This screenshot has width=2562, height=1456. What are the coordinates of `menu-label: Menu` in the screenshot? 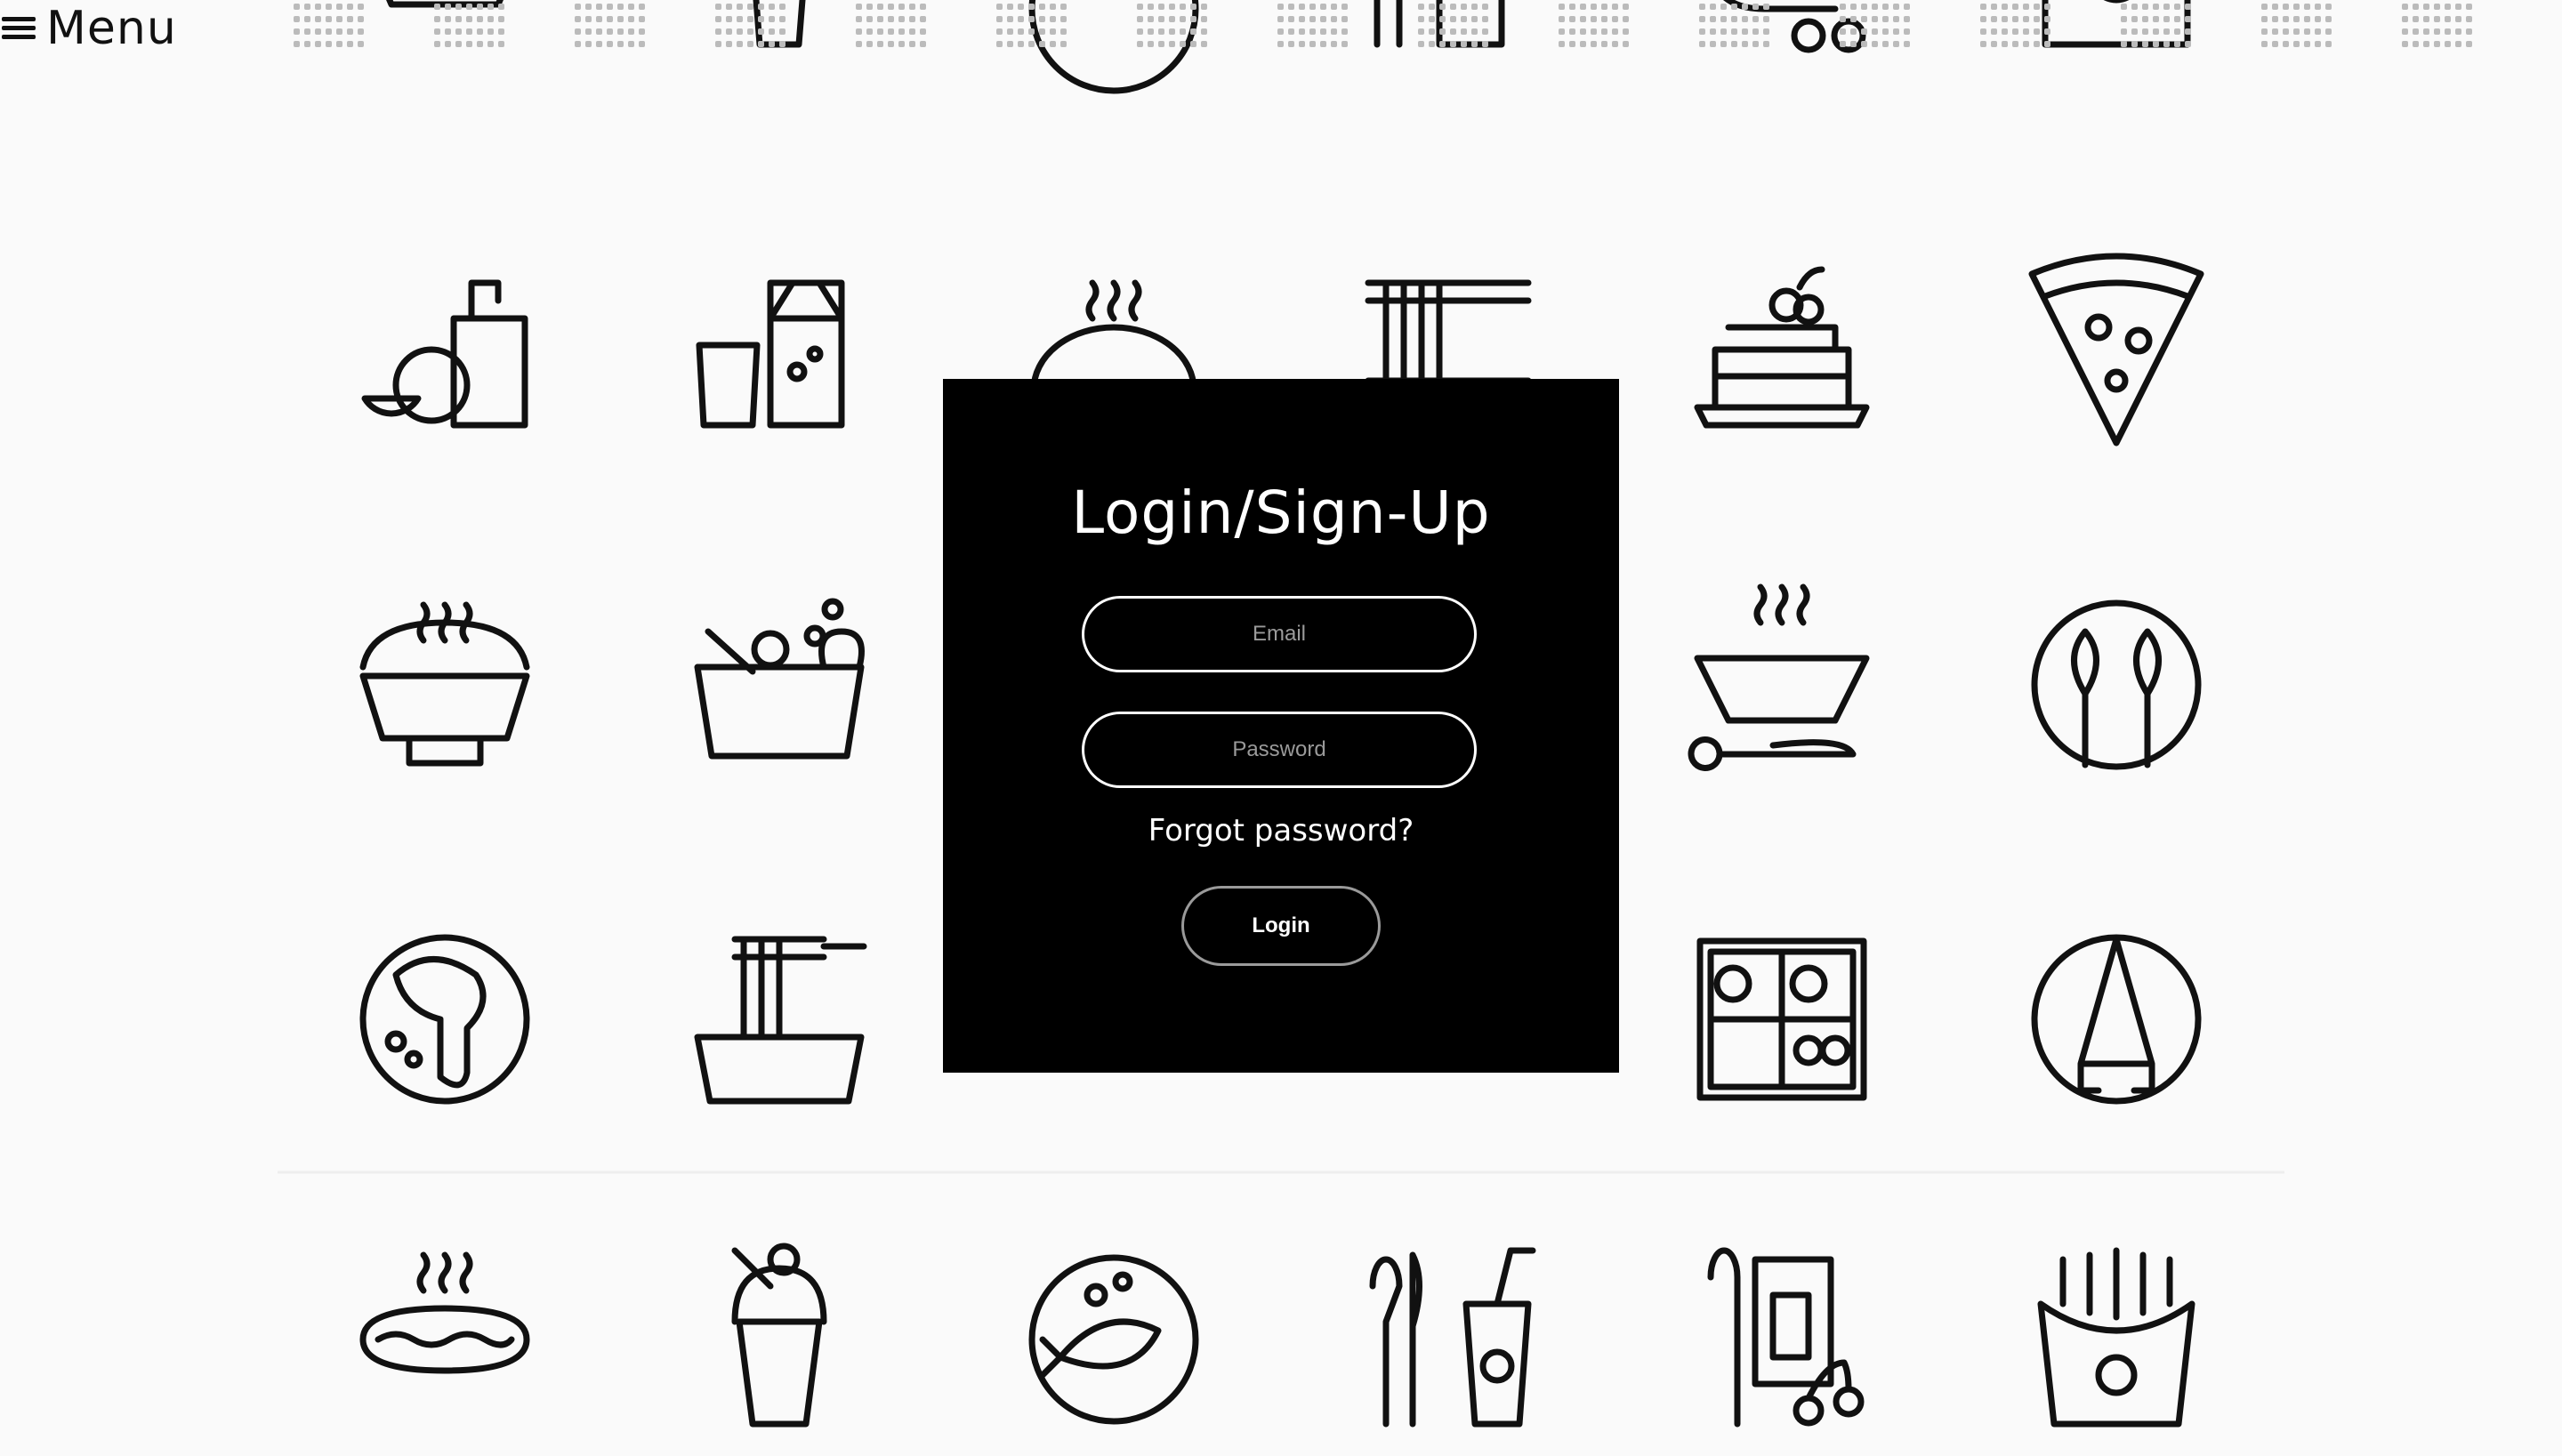 It's located at (111, 28).